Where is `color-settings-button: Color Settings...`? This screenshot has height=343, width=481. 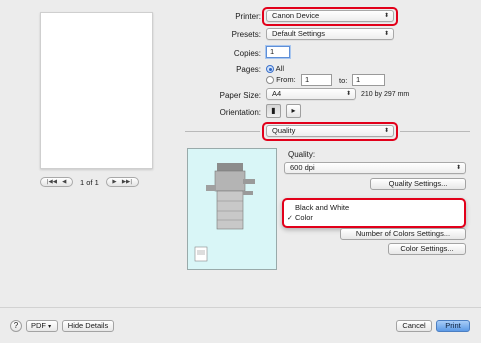 color-settings-button: Color Settings... is located at coordinates (427, 249).